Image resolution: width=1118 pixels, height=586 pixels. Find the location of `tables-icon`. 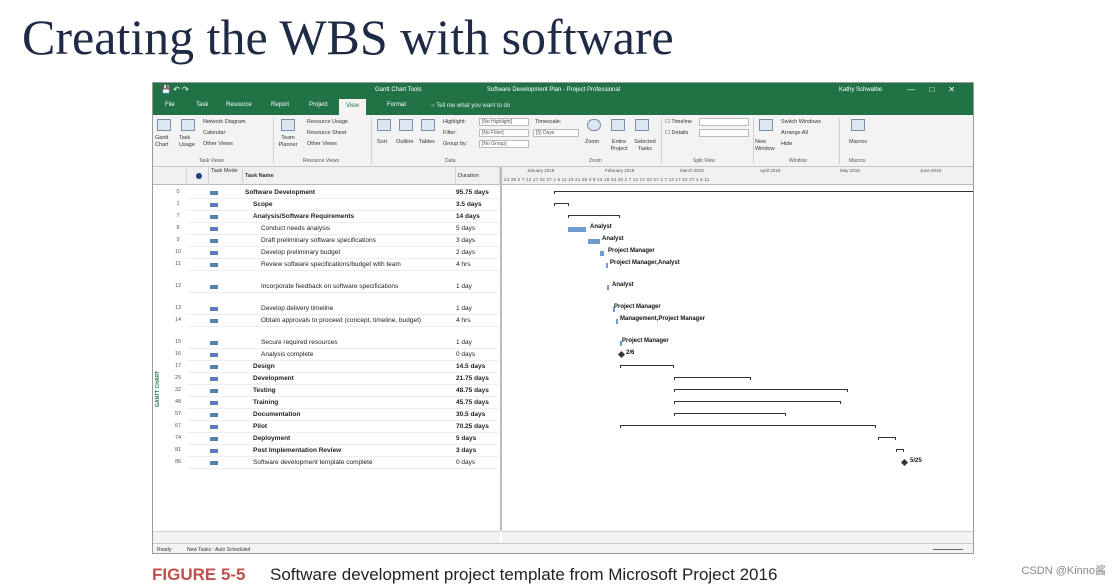

tables-icon is located at coordinates (428, 125).